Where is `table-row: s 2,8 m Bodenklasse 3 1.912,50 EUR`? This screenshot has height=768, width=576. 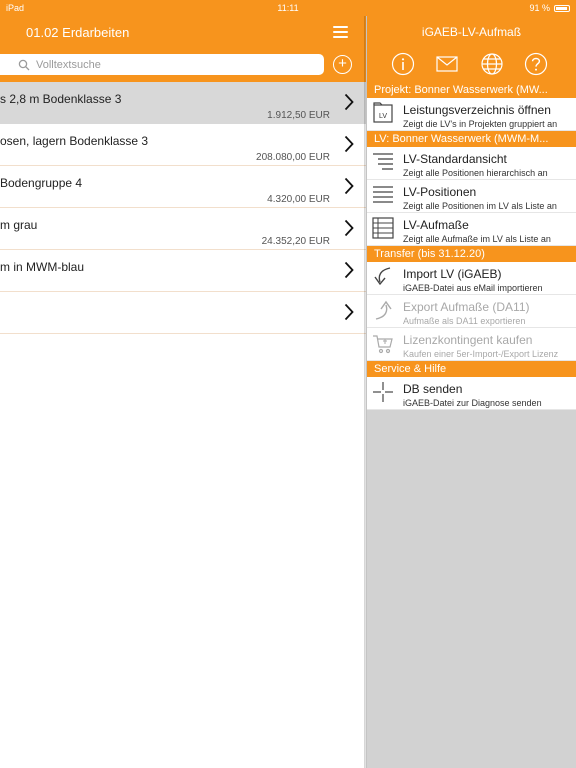
table-row: s 2,8 m Bodenklasse 3 1.912,50 EUR is located at coordinates (183, 103).